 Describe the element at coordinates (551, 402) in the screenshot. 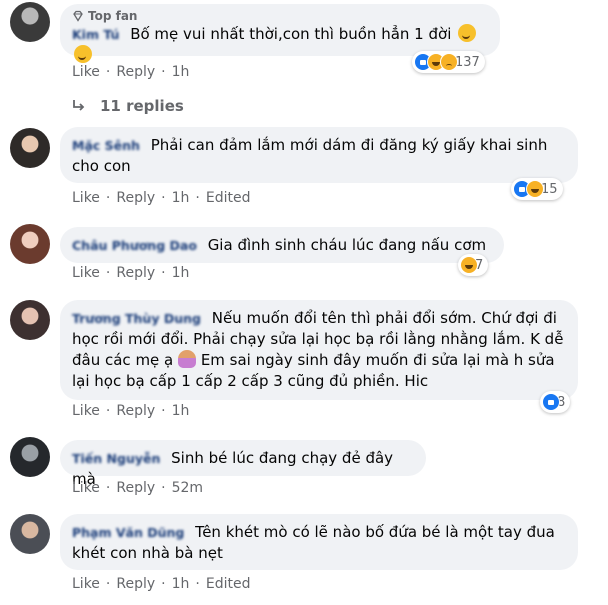

I see `like-icon` at that location.